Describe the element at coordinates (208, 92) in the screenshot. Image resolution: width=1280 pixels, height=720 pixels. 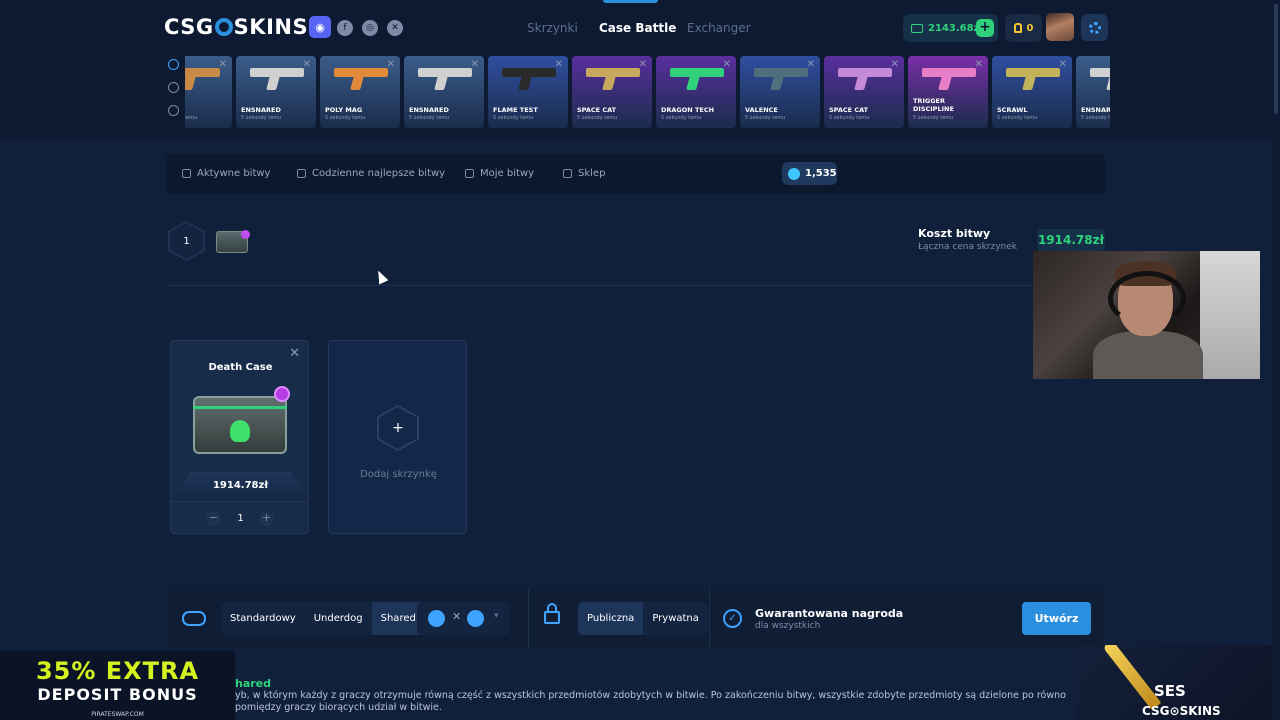
I see `drop-card: ✕FR.5 sekundy temu` at that location.